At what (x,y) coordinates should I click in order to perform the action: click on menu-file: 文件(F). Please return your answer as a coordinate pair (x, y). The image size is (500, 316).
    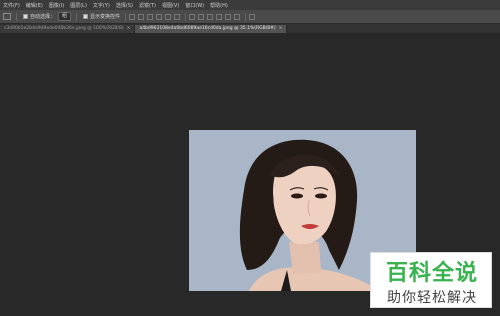
    Looking at the image, I should click on (11, 5).